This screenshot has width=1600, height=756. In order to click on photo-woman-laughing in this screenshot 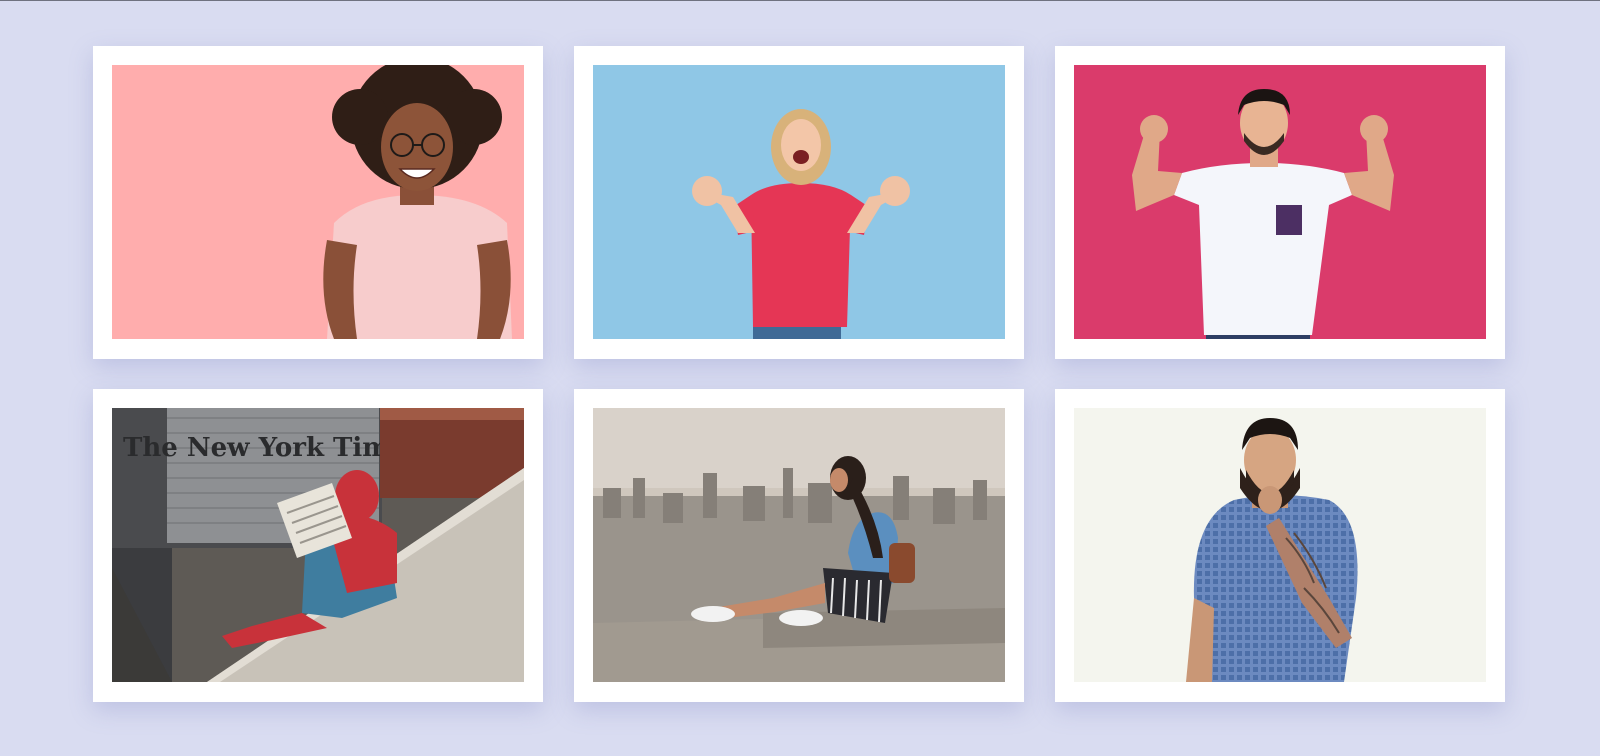, I will do `click(799, 202)`.